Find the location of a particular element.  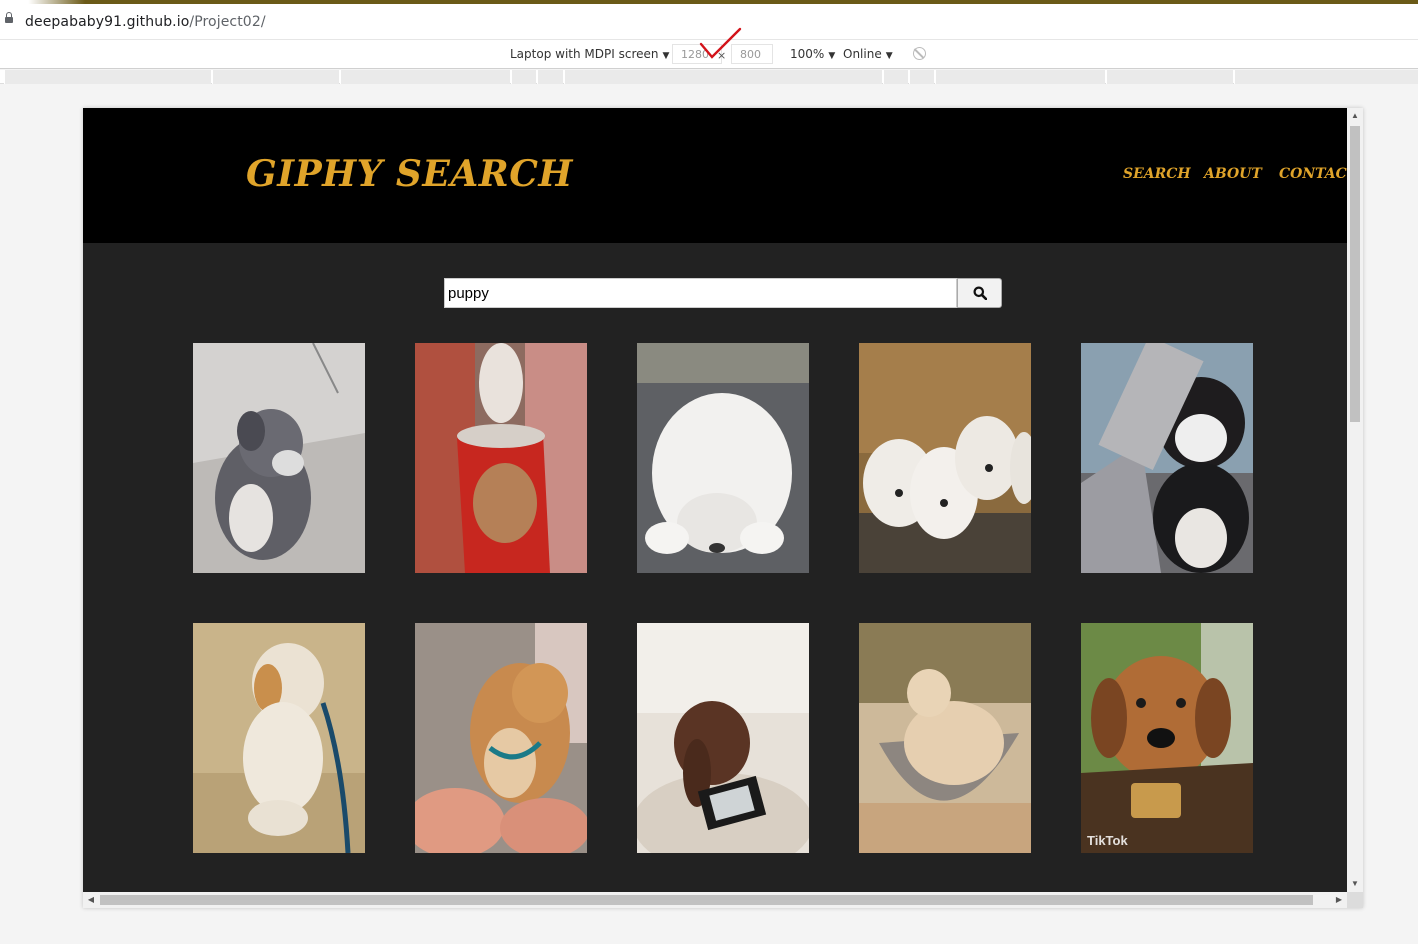

scroll-up-icon: ▲ is located at coordinates (1355, 116).